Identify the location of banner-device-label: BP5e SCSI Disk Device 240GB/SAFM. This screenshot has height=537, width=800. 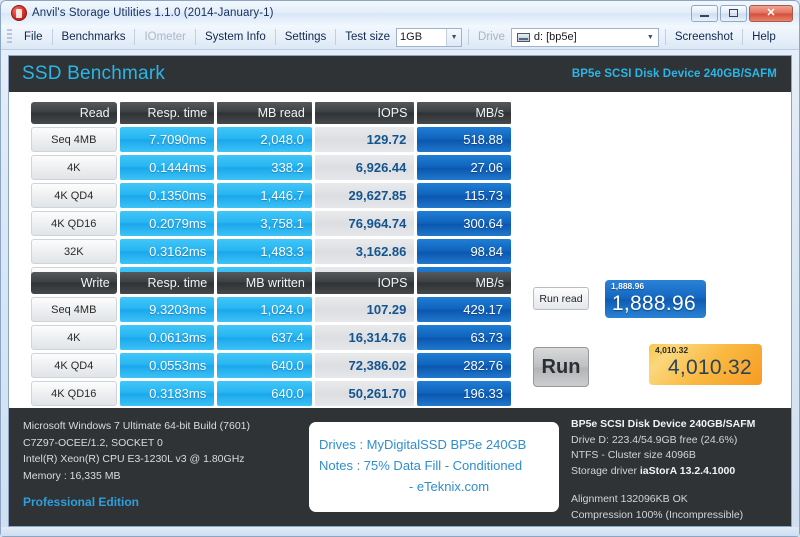
(674, 74).